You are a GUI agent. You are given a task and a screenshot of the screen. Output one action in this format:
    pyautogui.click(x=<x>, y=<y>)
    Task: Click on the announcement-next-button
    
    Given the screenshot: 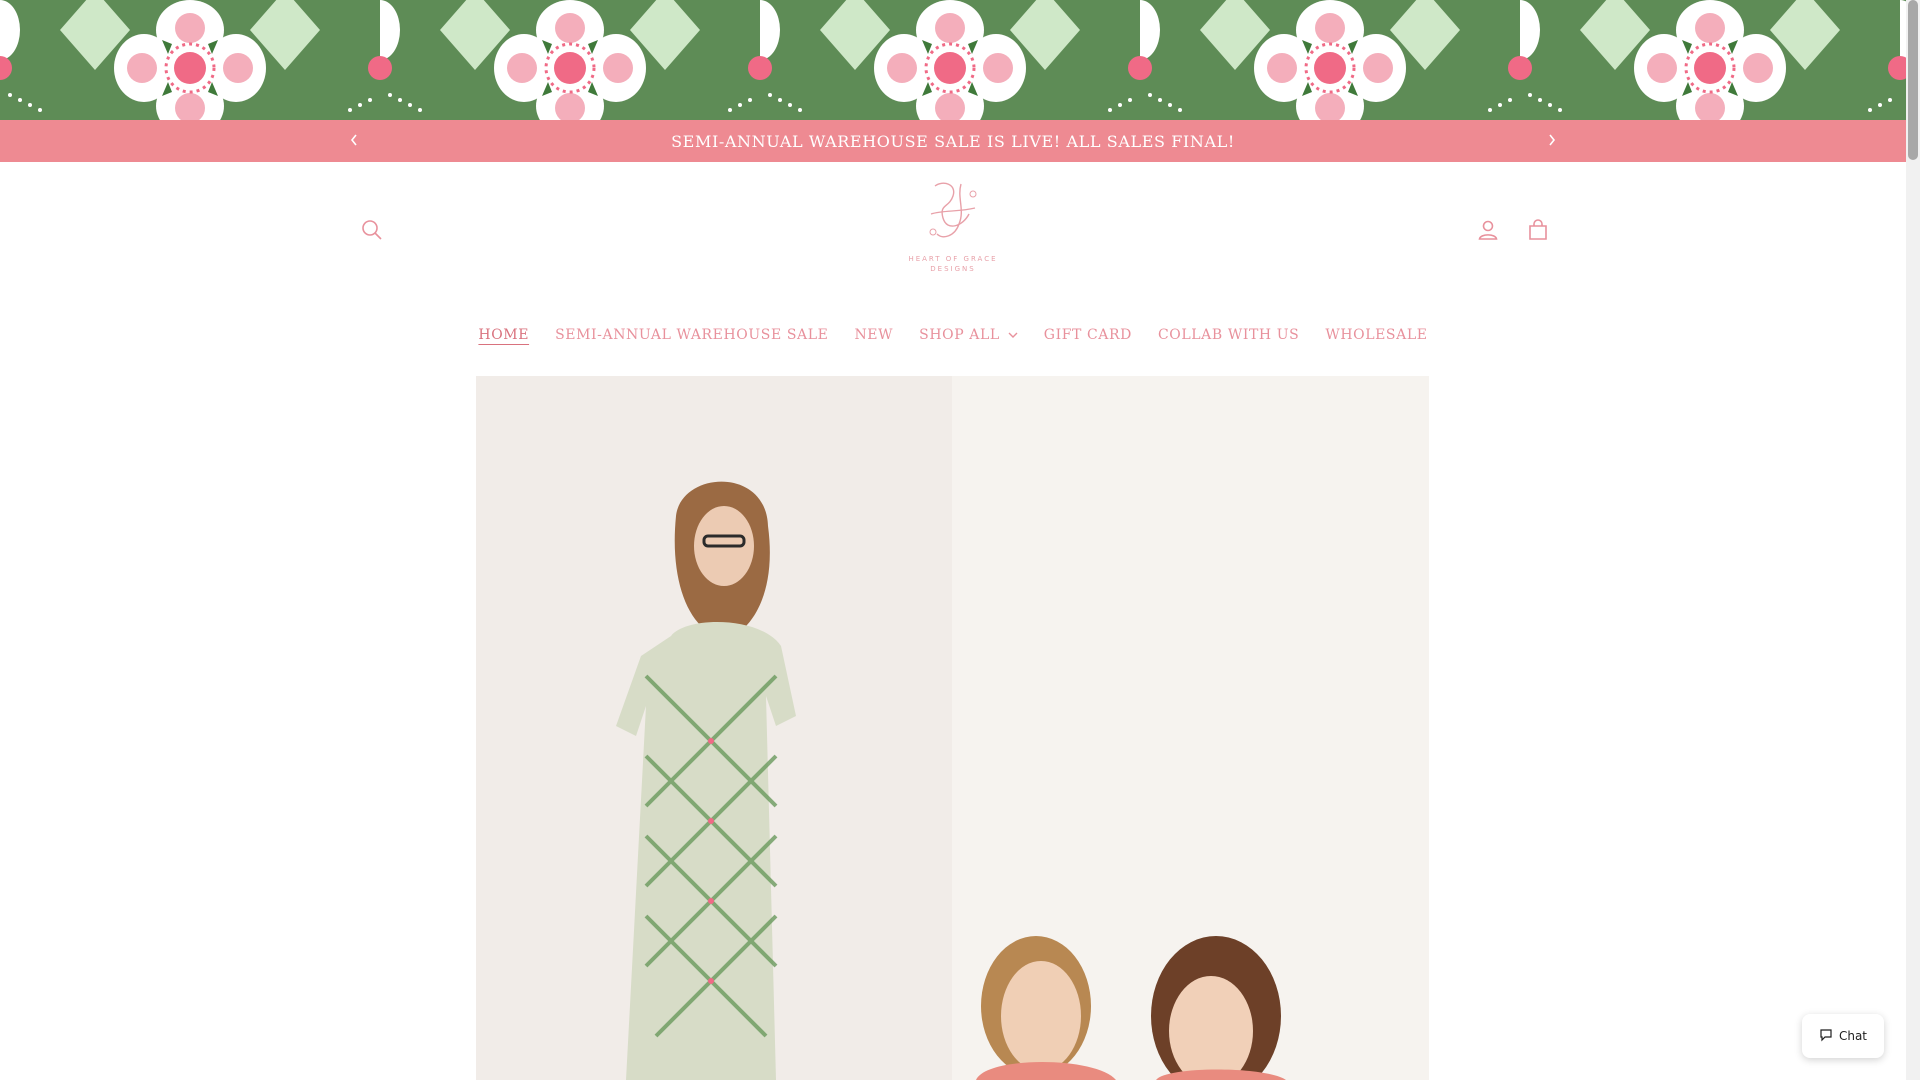 What is the action you would take?
    pyautogui.click(x=1552, y=141)
    